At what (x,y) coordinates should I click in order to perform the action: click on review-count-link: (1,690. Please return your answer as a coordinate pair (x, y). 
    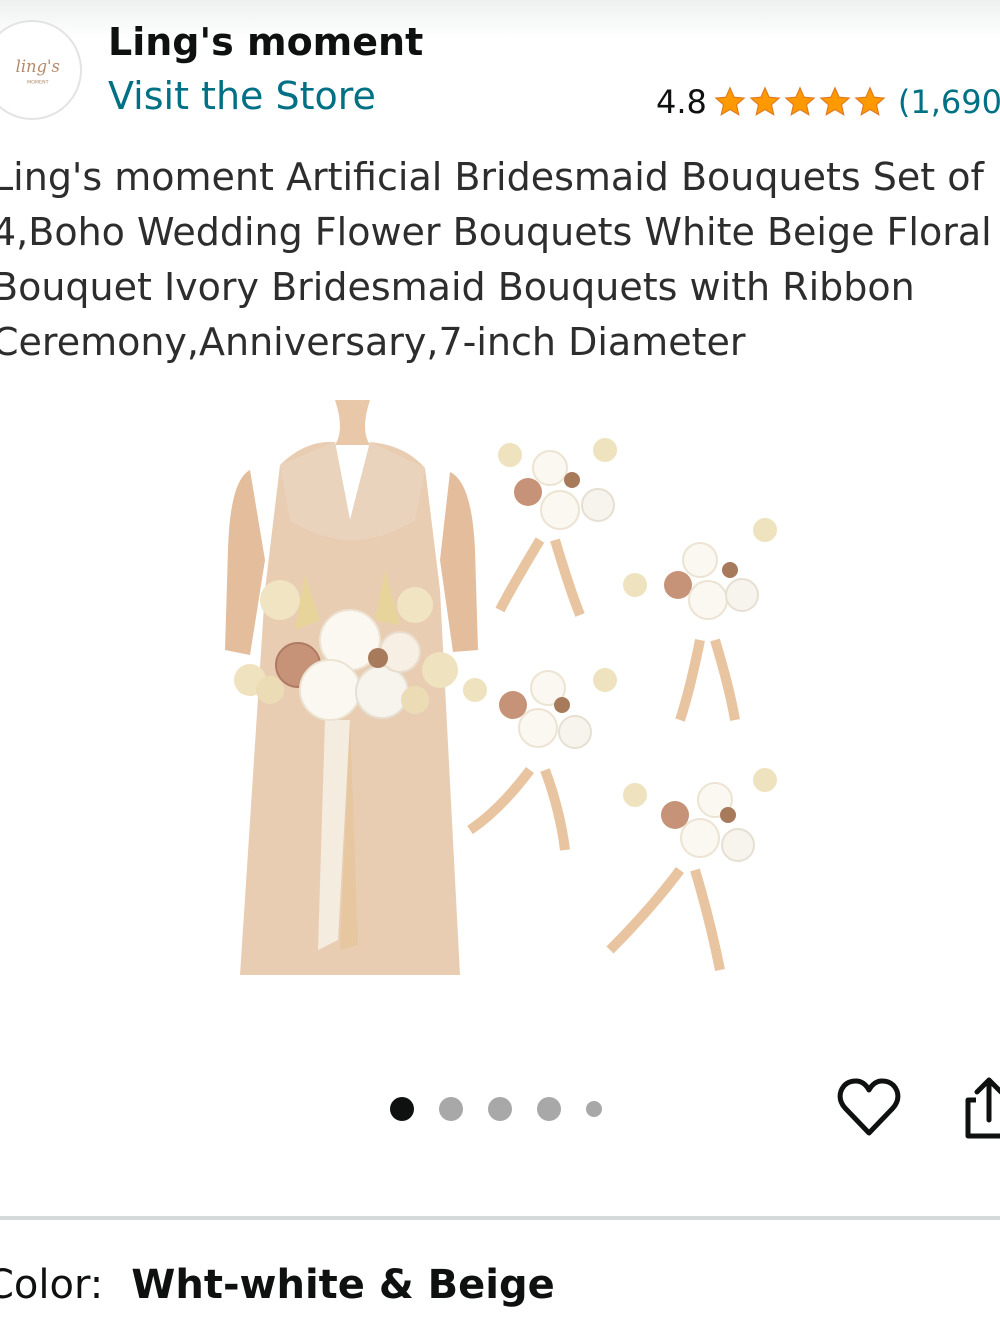
    Looking at the image, I should click on (949, 102).